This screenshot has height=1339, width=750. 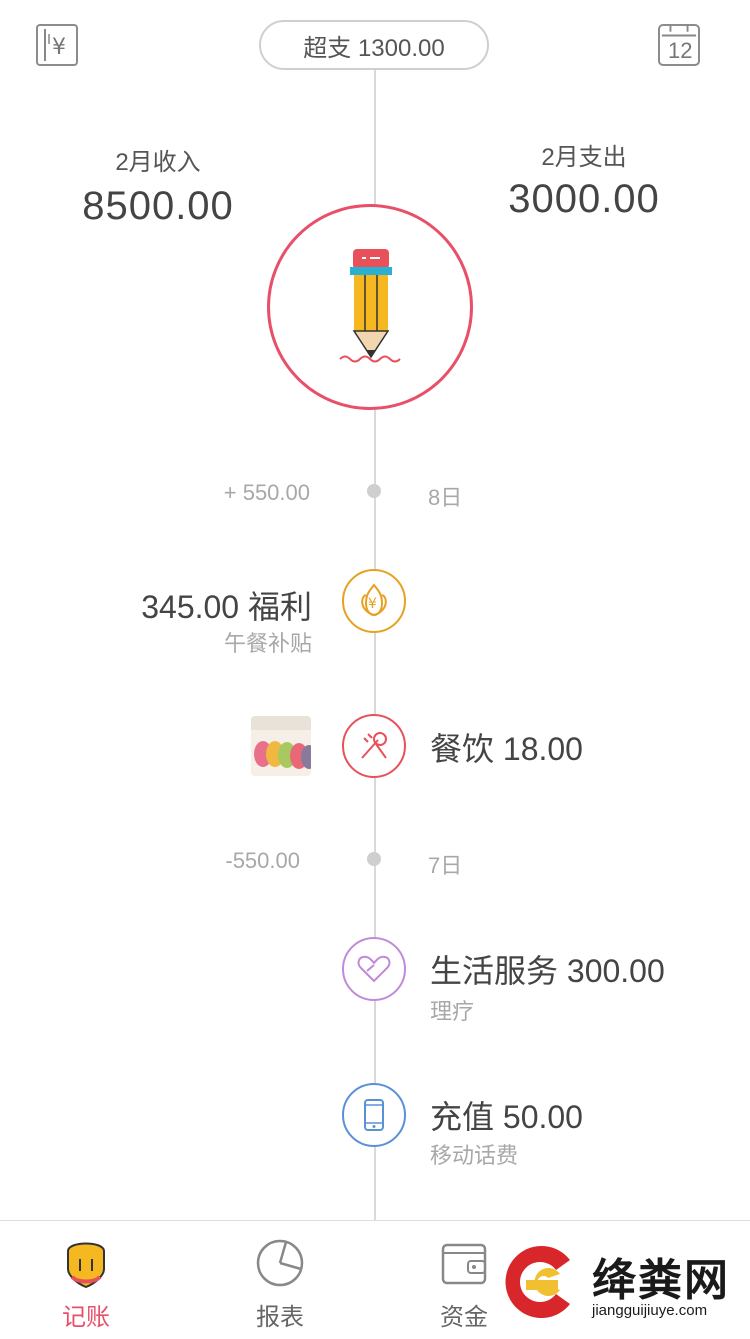 I want to click on phone-graphic, so click(x=374, y=1115).